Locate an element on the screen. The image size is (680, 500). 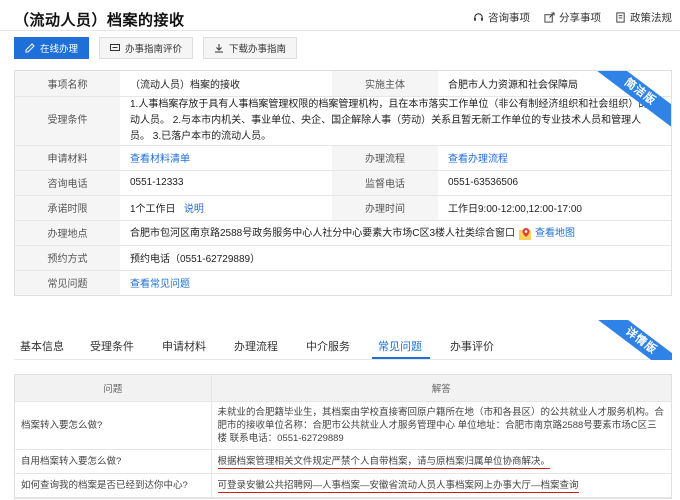
faq-question: 自用档案转入要怎么做? is located at coordinates (113, 461).